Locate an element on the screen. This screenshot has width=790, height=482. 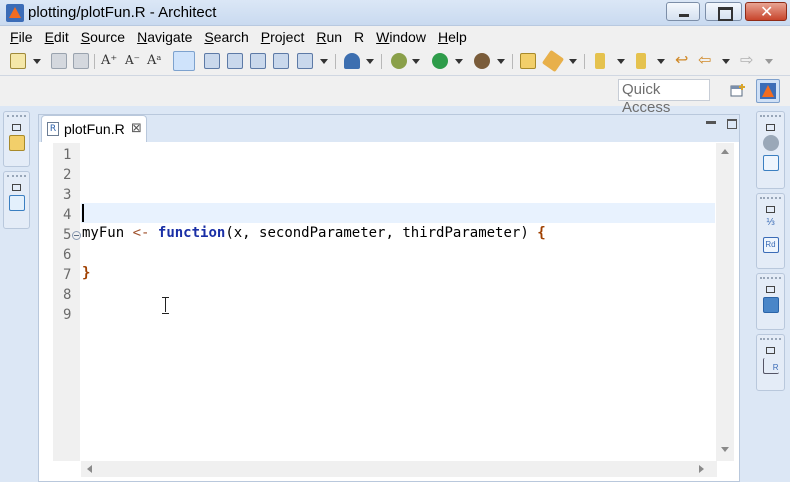
r-plots-icon: R is located at coordinates (770, 366).